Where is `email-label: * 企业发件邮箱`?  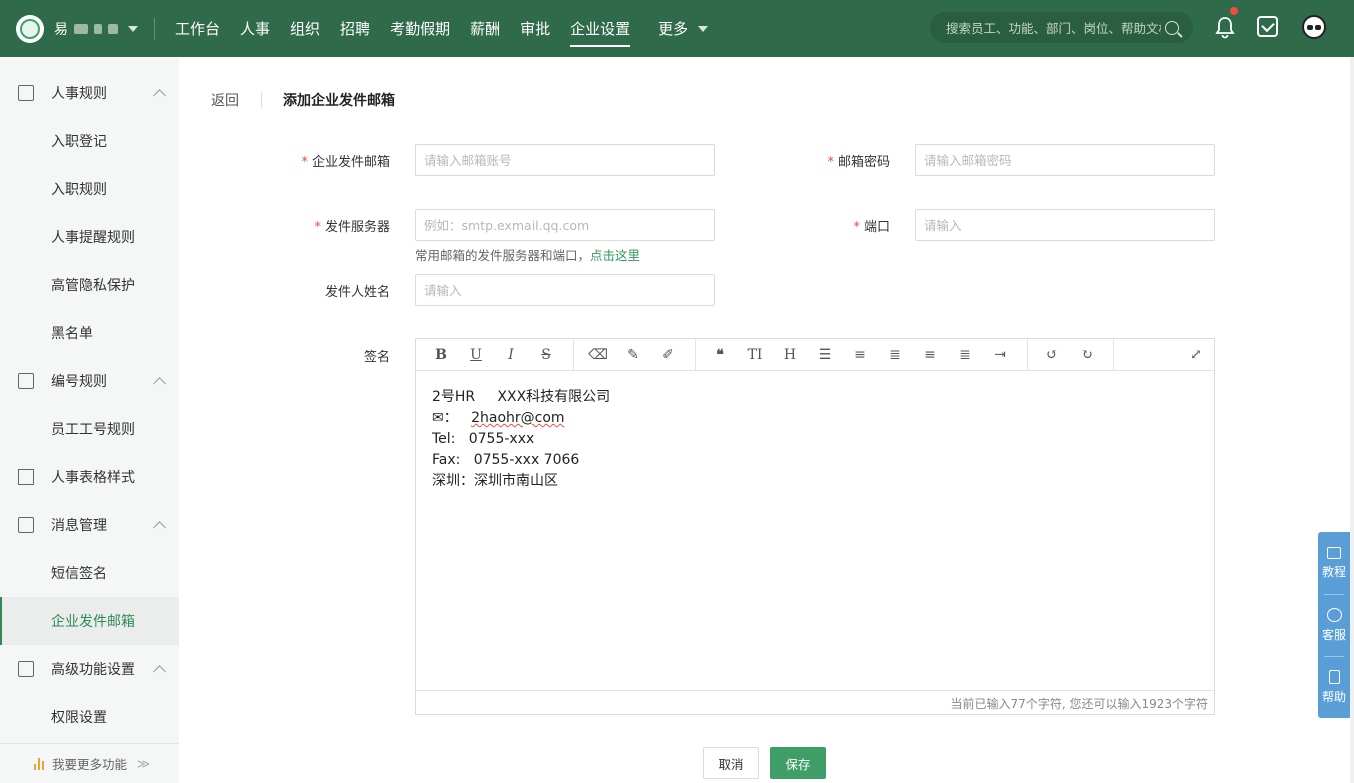
email-label: * 企业发件邮箱 is located at coordinates (345, 162).